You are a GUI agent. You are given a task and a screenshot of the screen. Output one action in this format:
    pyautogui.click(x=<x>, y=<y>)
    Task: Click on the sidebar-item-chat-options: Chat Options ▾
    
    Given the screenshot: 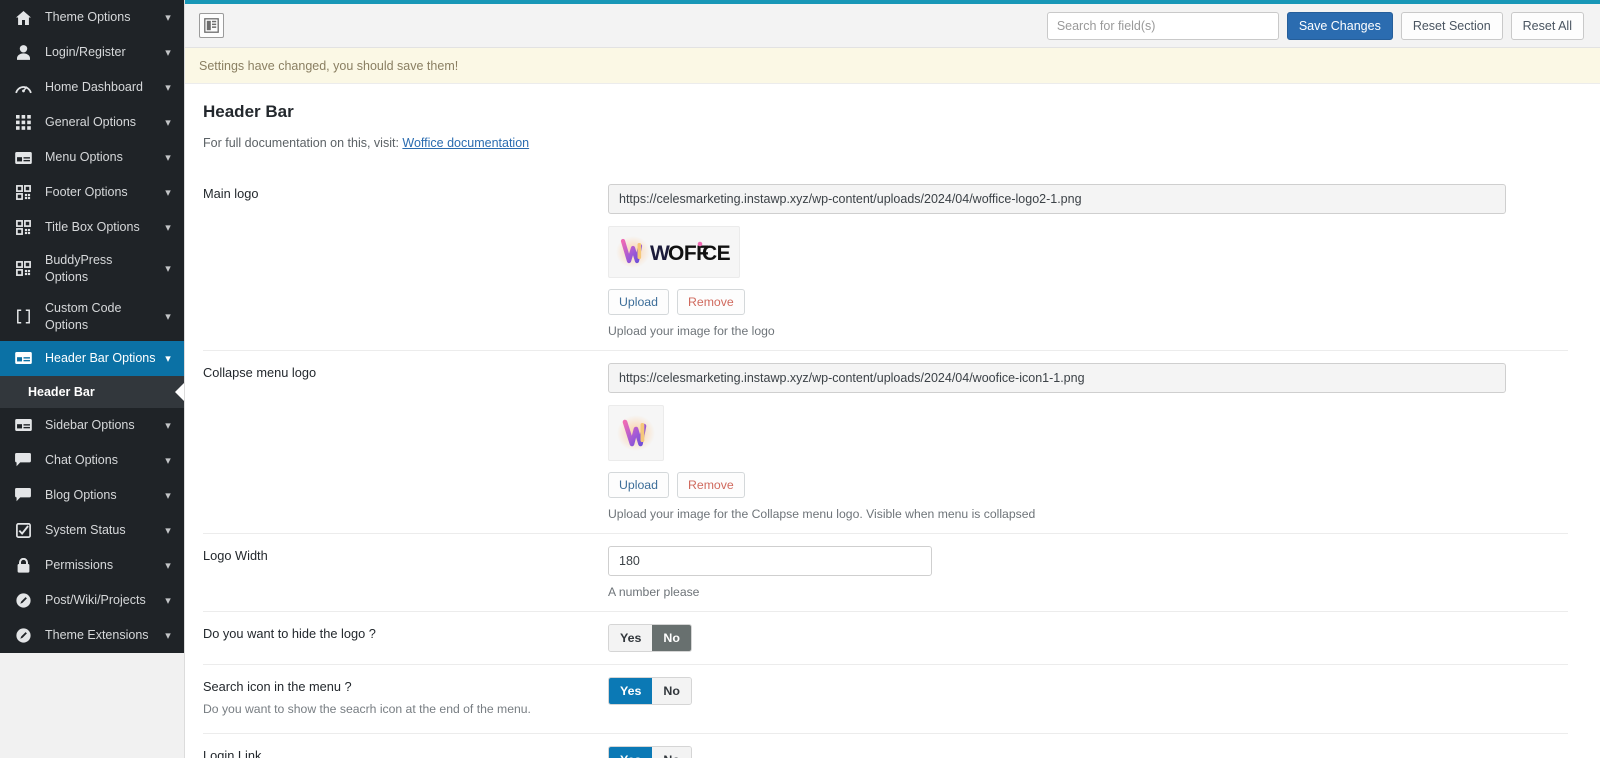 What is the action you would take?
    pyautogui.click(x=92, y=460)
    